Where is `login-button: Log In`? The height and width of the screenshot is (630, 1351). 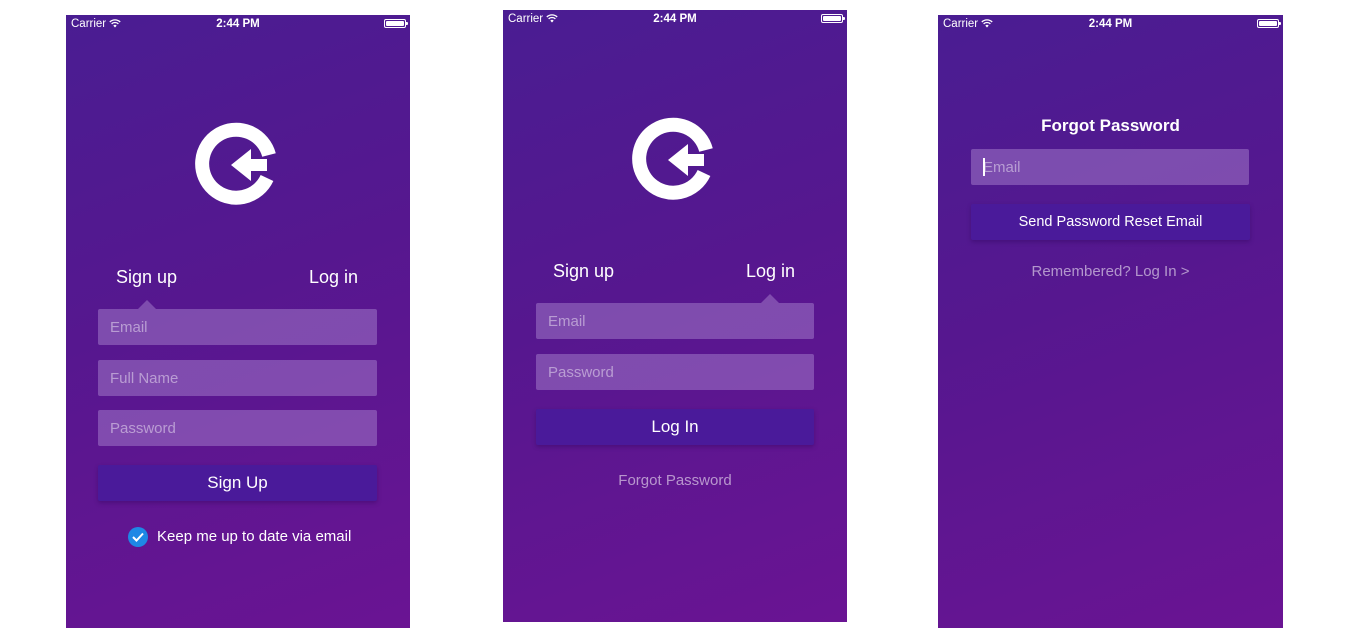
login-button: Log In is located at coordinates (675, 427).